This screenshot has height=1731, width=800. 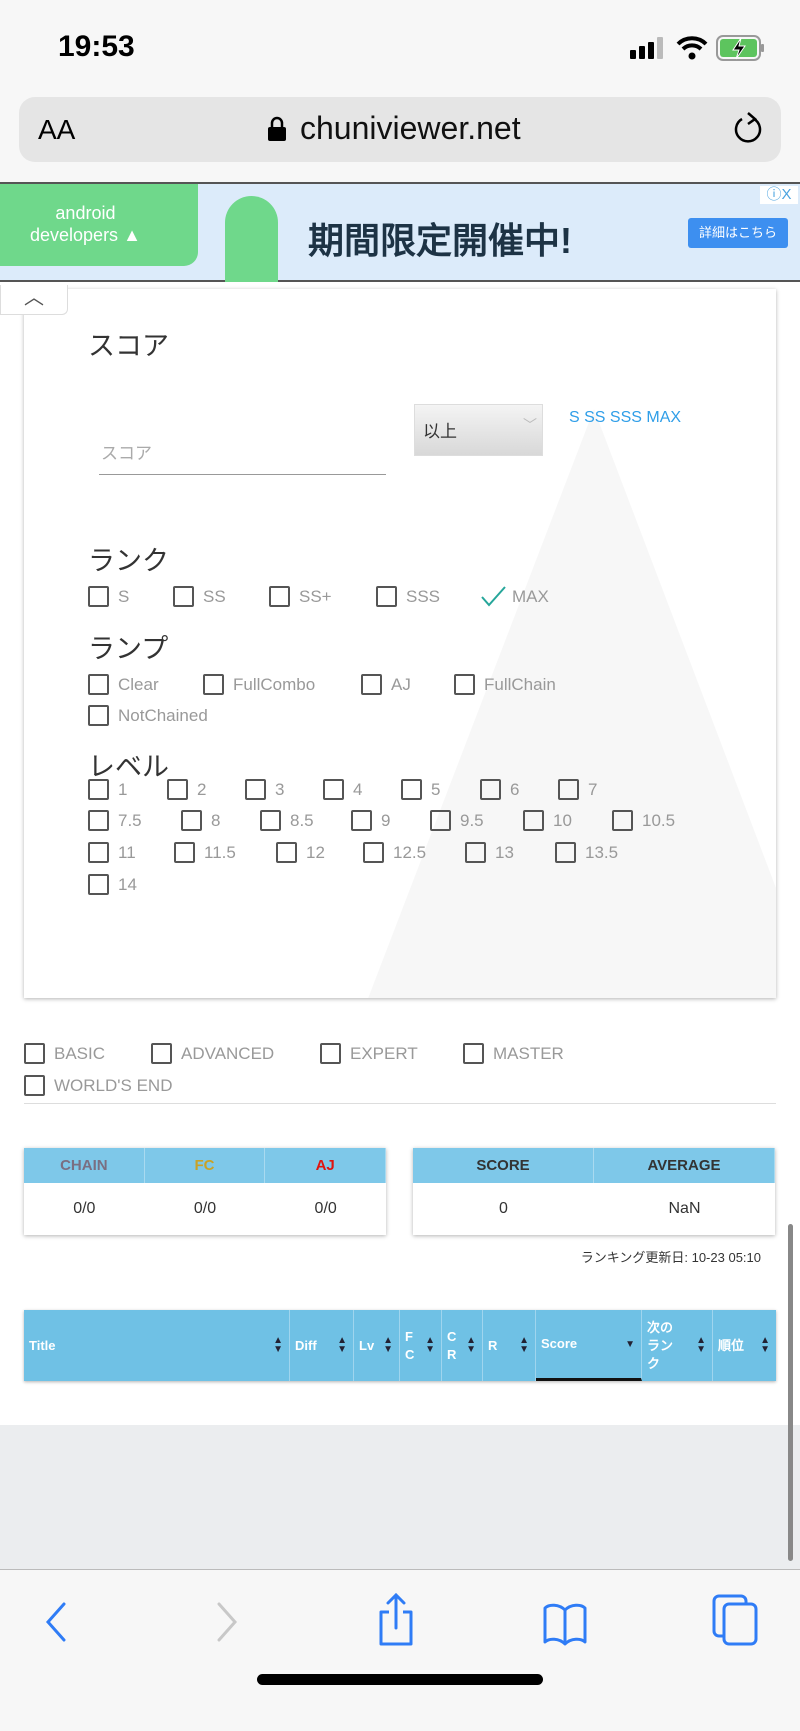 I want to click on text-size-button: AA, so click(x=56, y=130).